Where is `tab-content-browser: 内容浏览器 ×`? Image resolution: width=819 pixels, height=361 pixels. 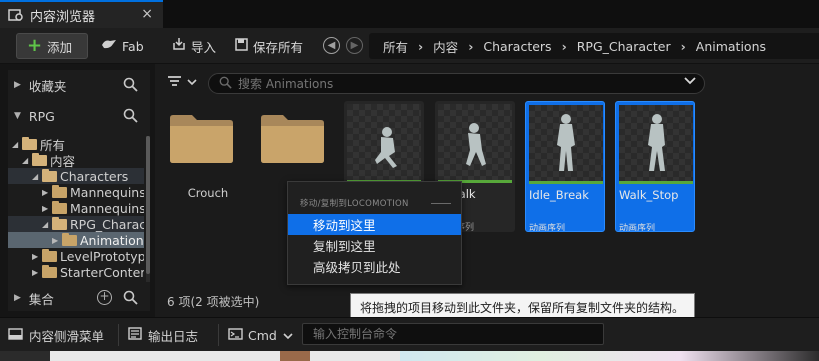 tab-content-browser: 内容浏览器 × is located at coordinates (81, 14).